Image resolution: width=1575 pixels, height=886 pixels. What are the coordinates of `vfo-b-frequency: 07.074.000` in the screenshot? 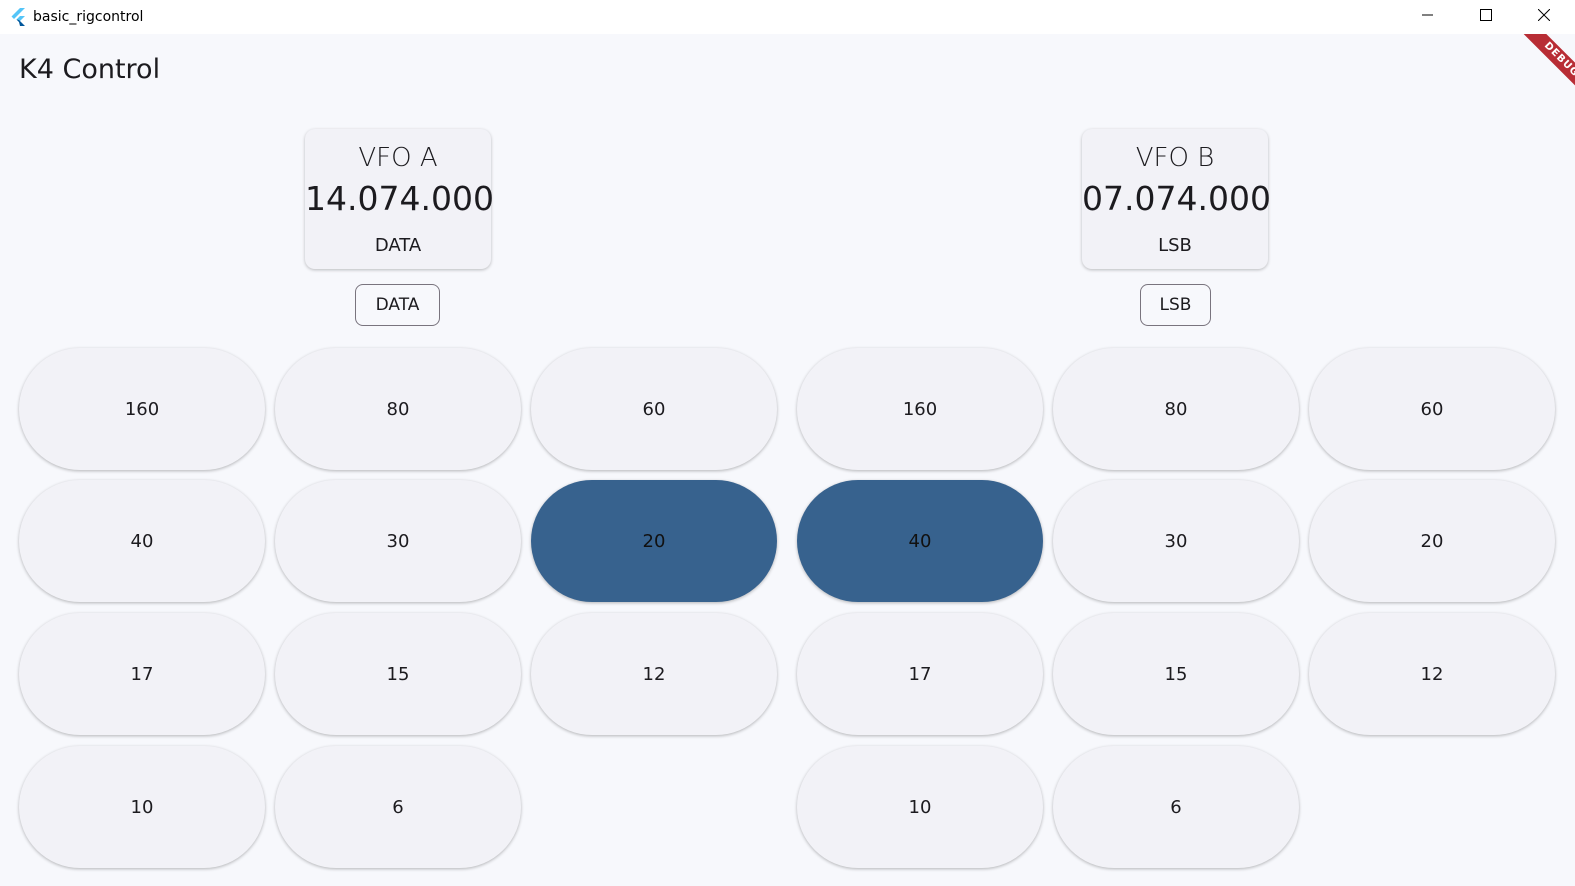 It's located at (1176, 198).